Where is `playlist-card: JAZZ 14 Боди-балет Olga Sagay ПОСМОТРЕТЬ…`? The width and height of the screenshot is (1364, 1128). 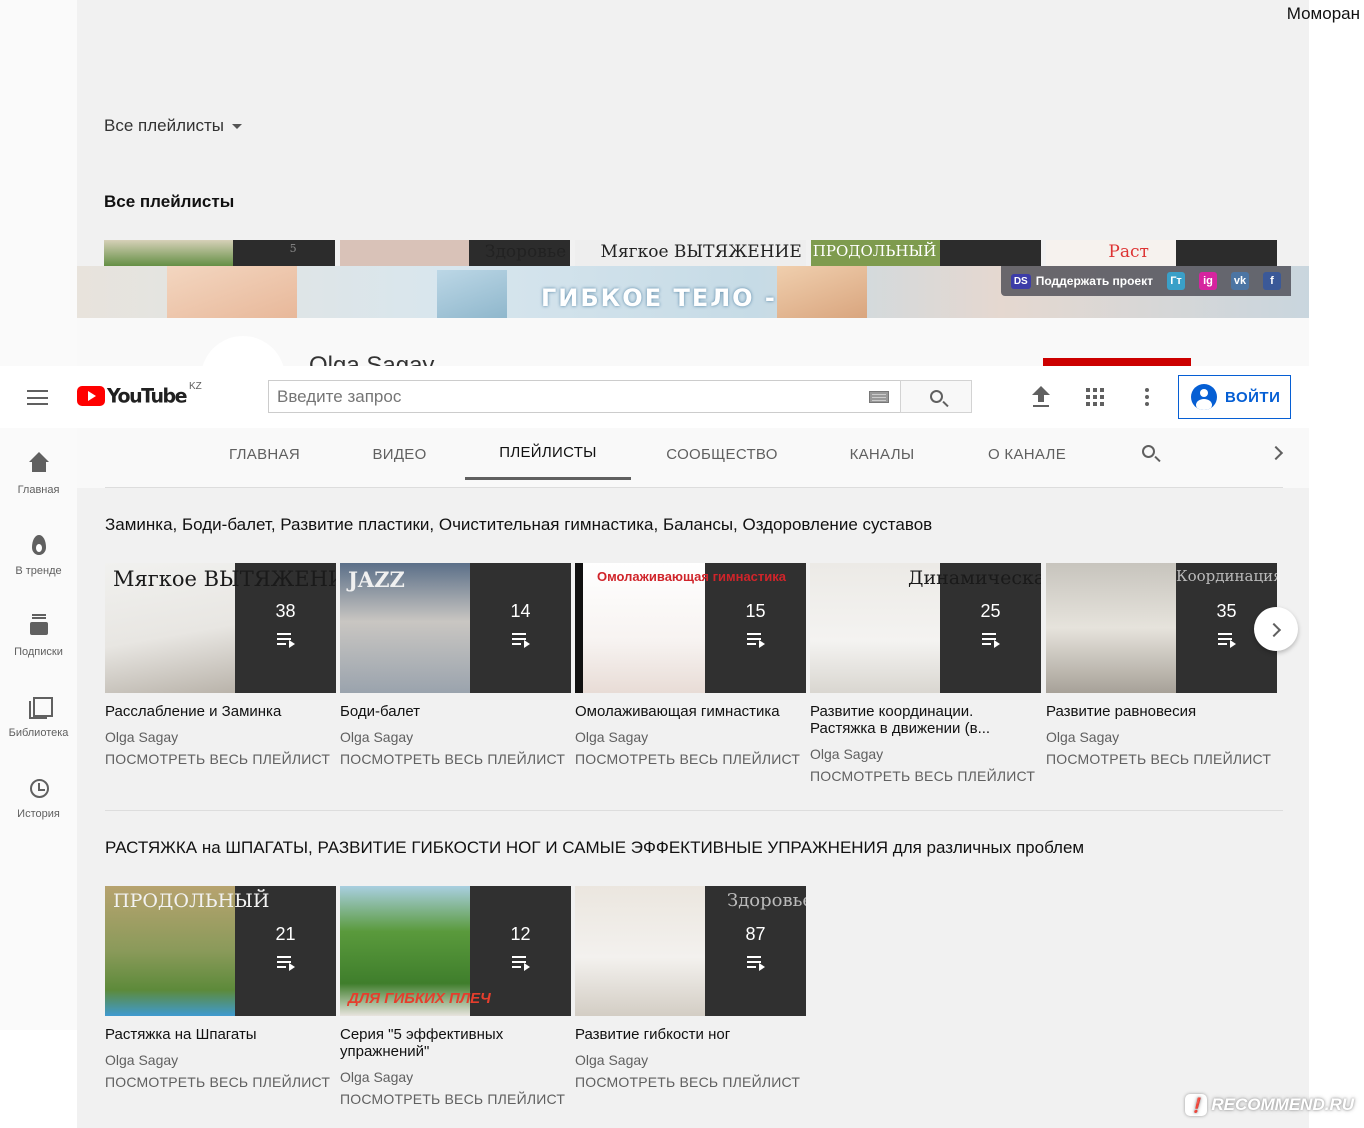
playlist-card: JAZZ 14 Боди-балет Olga Sagay ПОСМОТРЕТЬ… is located at coordinates (455, 665).